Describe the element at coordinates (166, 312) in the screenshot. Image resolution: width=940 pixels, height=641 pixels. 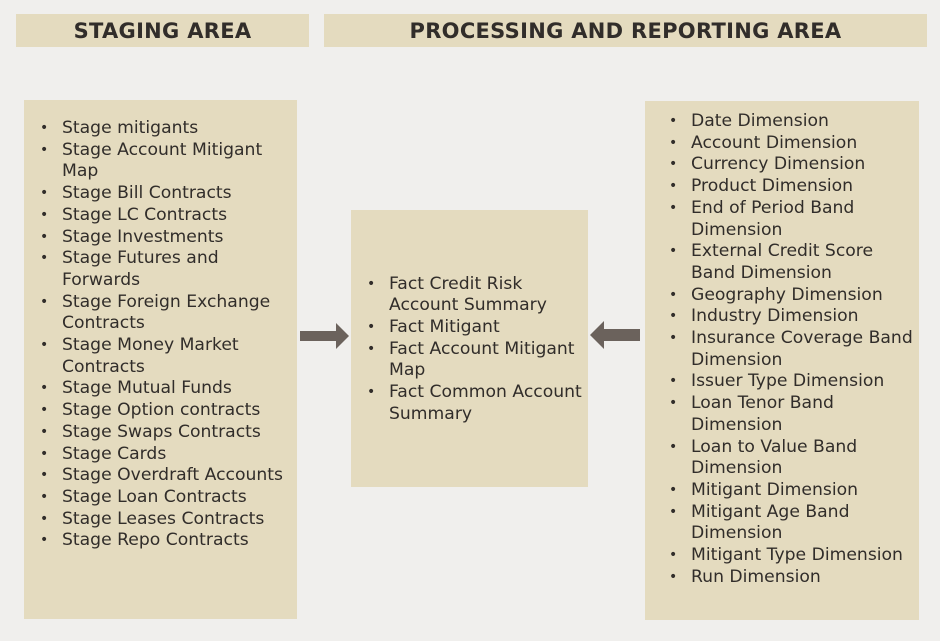
I see `staging-table-item-label: Stage Foreign Exchange Contracts` at that location.